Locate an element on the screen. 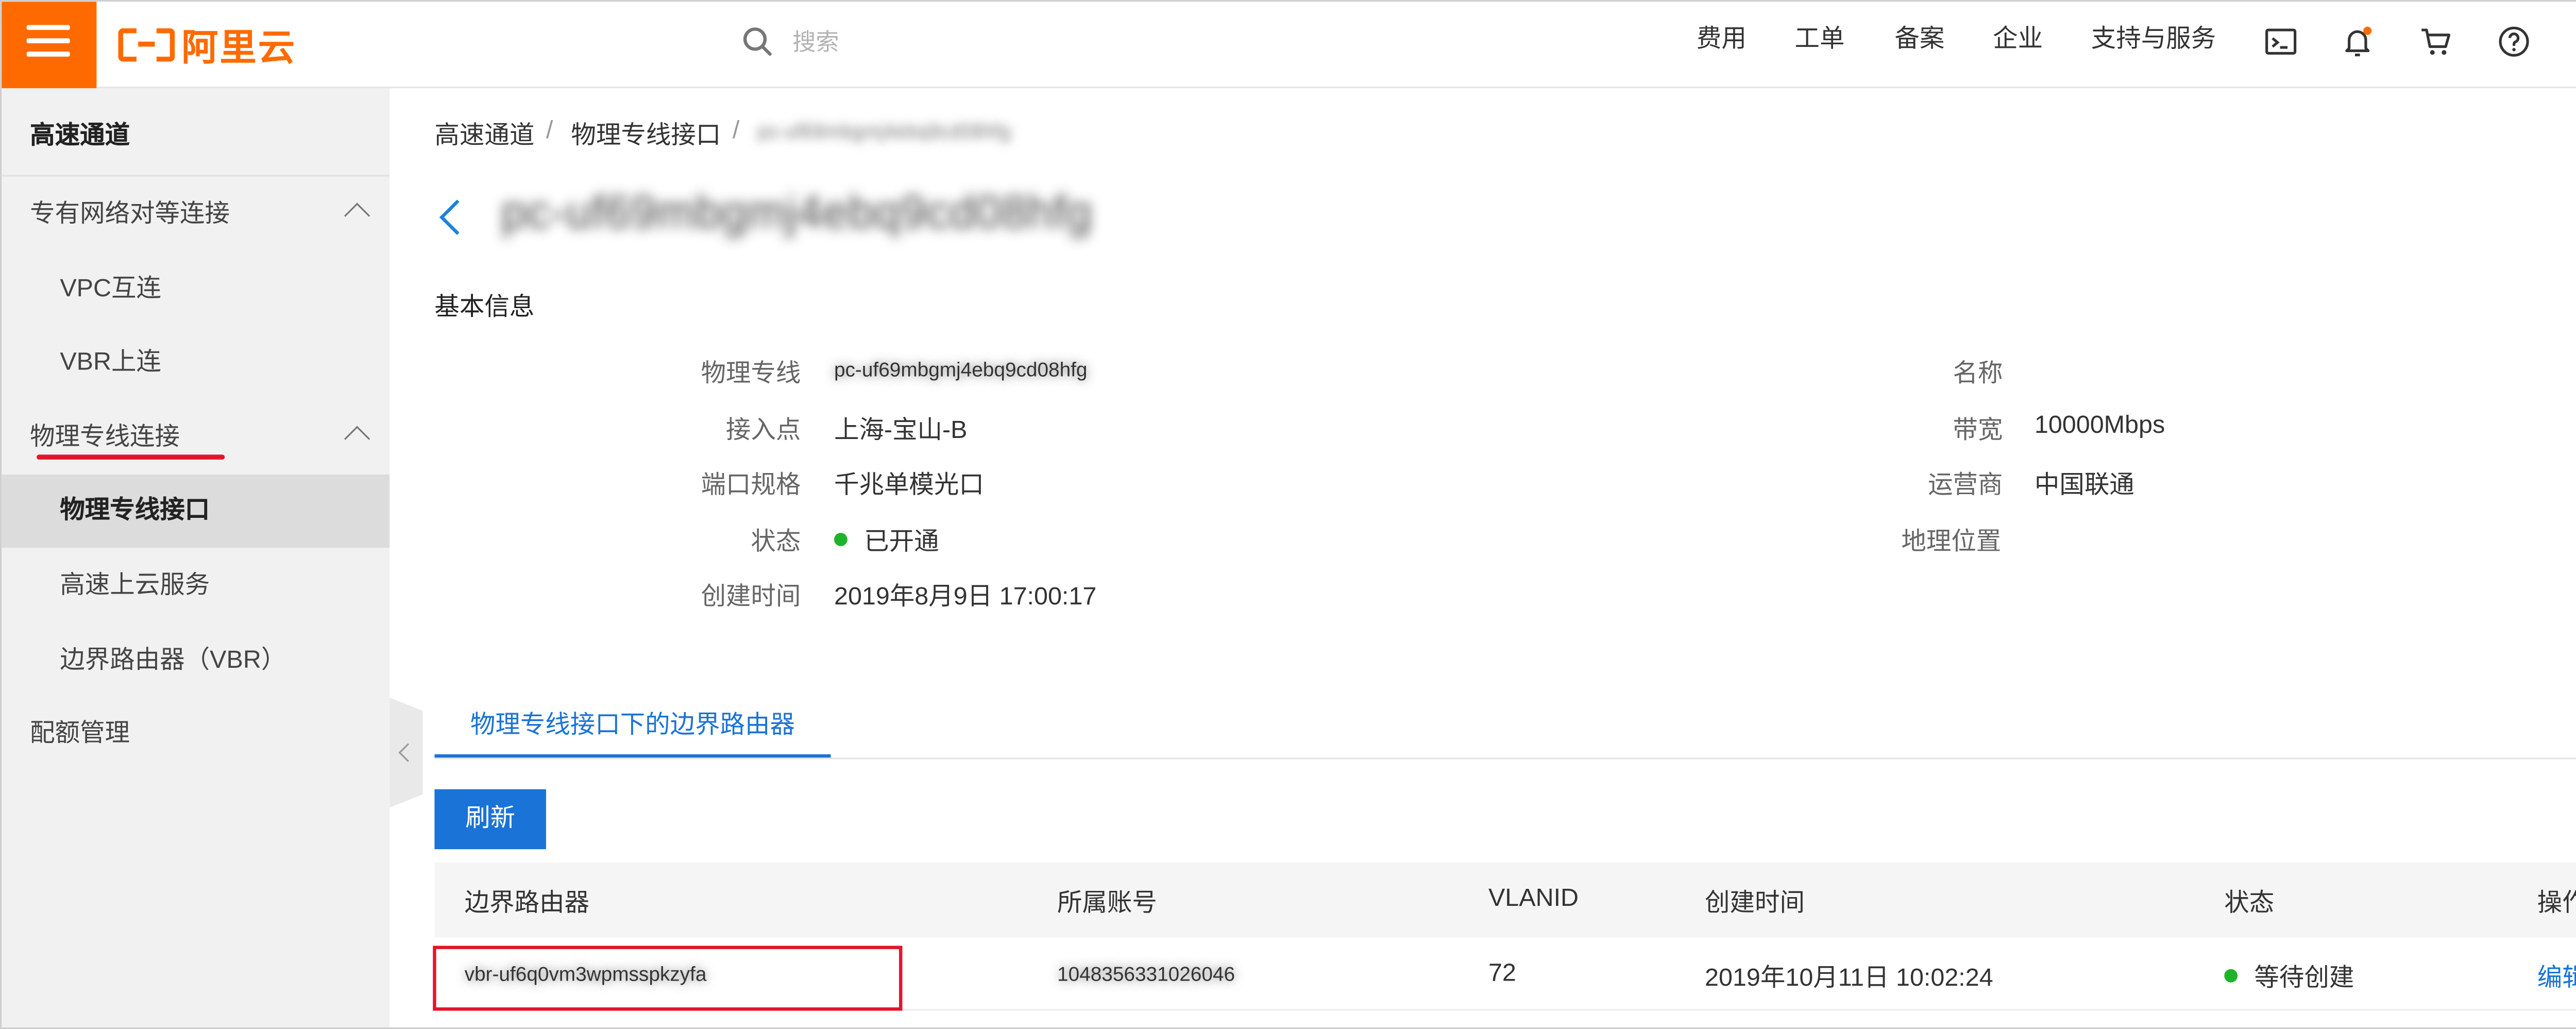 The height and width of the screenshot is (1029, 2576). column-header-account: 所属账号 is located at coordinates (1107, 903).